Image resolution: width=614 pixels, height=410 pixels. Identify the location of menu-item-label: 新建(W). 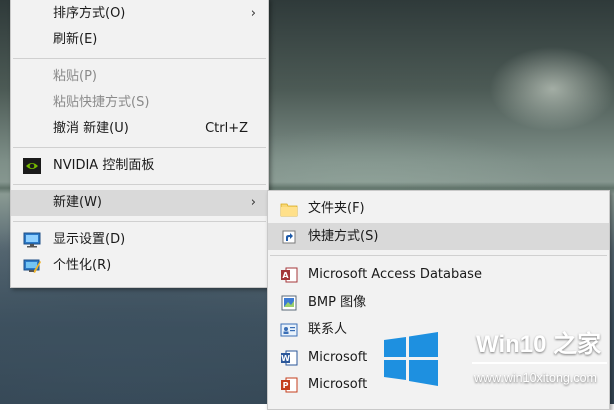
(77, 202).